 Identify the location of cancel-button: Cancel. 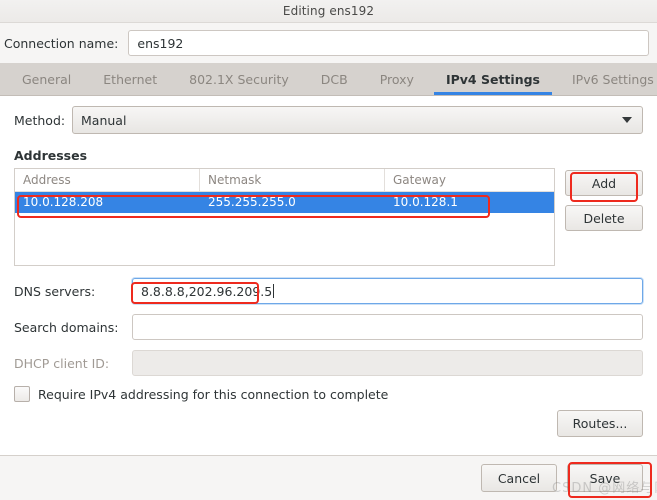
(519, 478).